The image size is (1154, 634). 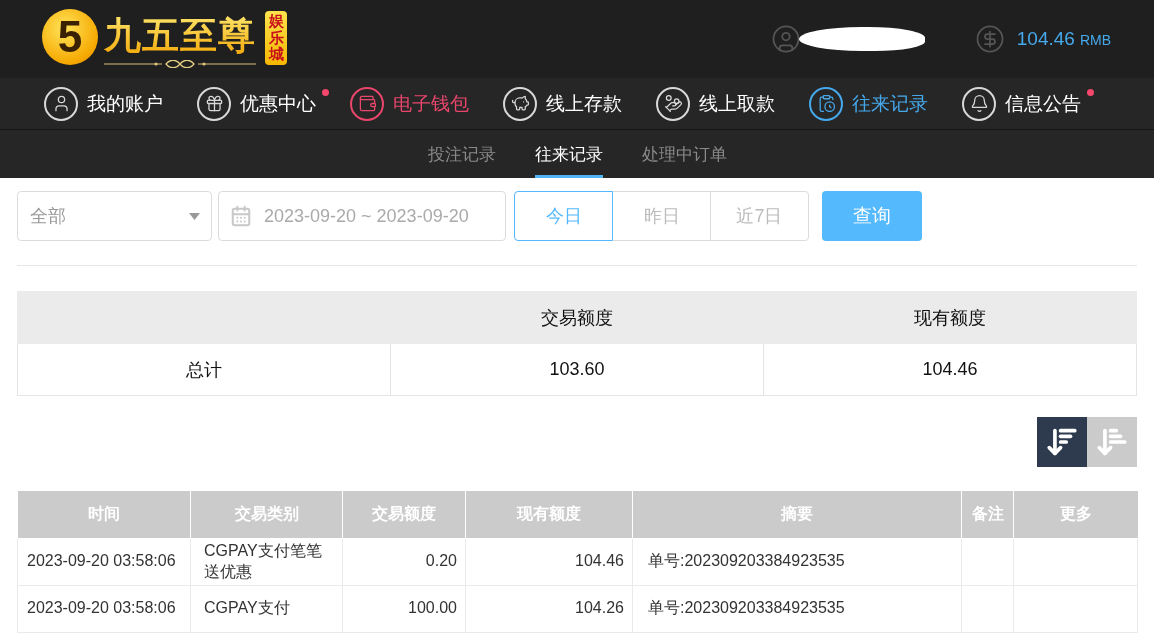 I want to click on type-select: 全部, so click(x=114, y=216).